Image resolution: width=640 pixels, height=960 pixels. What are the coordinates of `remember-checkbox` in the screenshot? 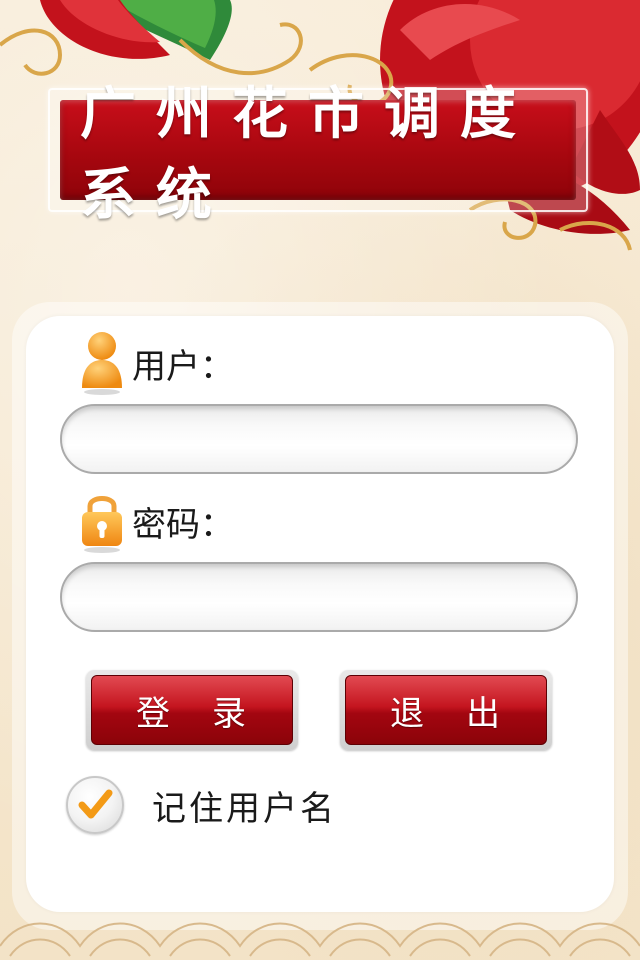 It's located at (95, 805).